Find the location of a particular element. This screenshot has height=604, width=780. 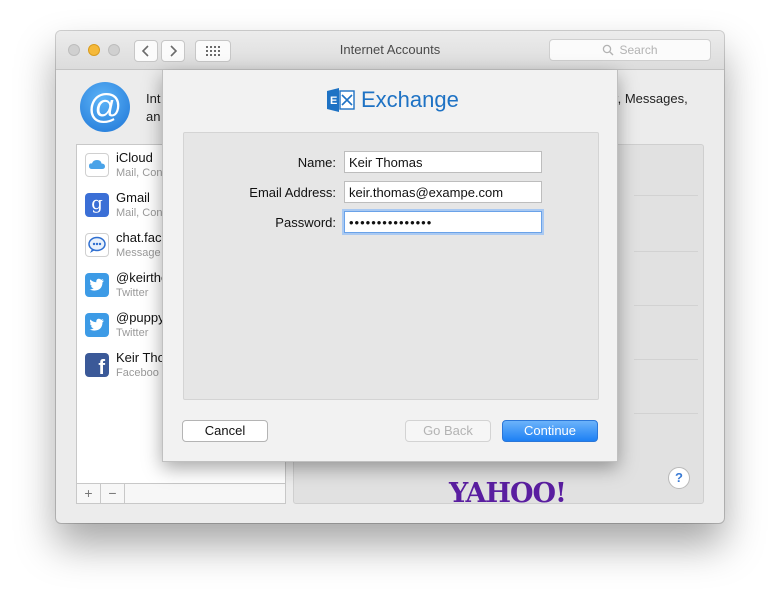

account-name: @puppy is located at coordinates (140, 317).